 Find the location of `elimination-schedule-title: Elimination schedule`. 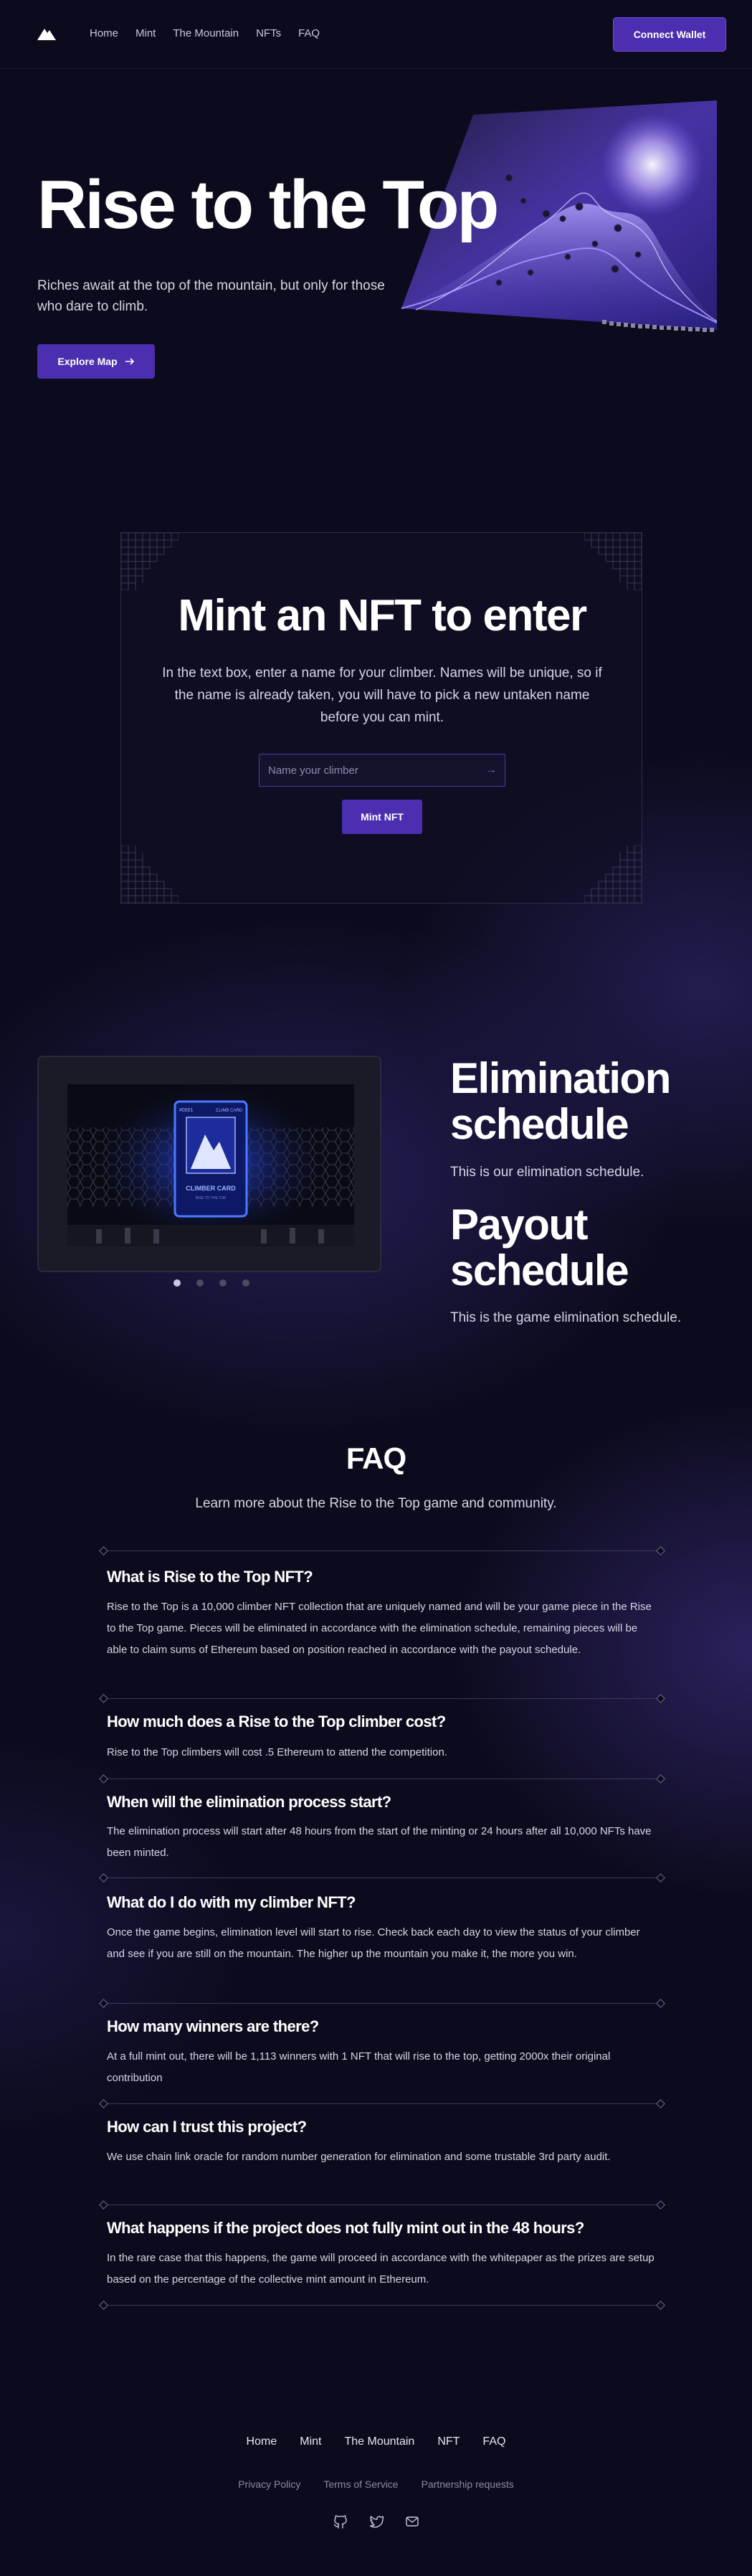

elimination-schedule-title: Elimination schedule is located at coordinates (560, 1101).